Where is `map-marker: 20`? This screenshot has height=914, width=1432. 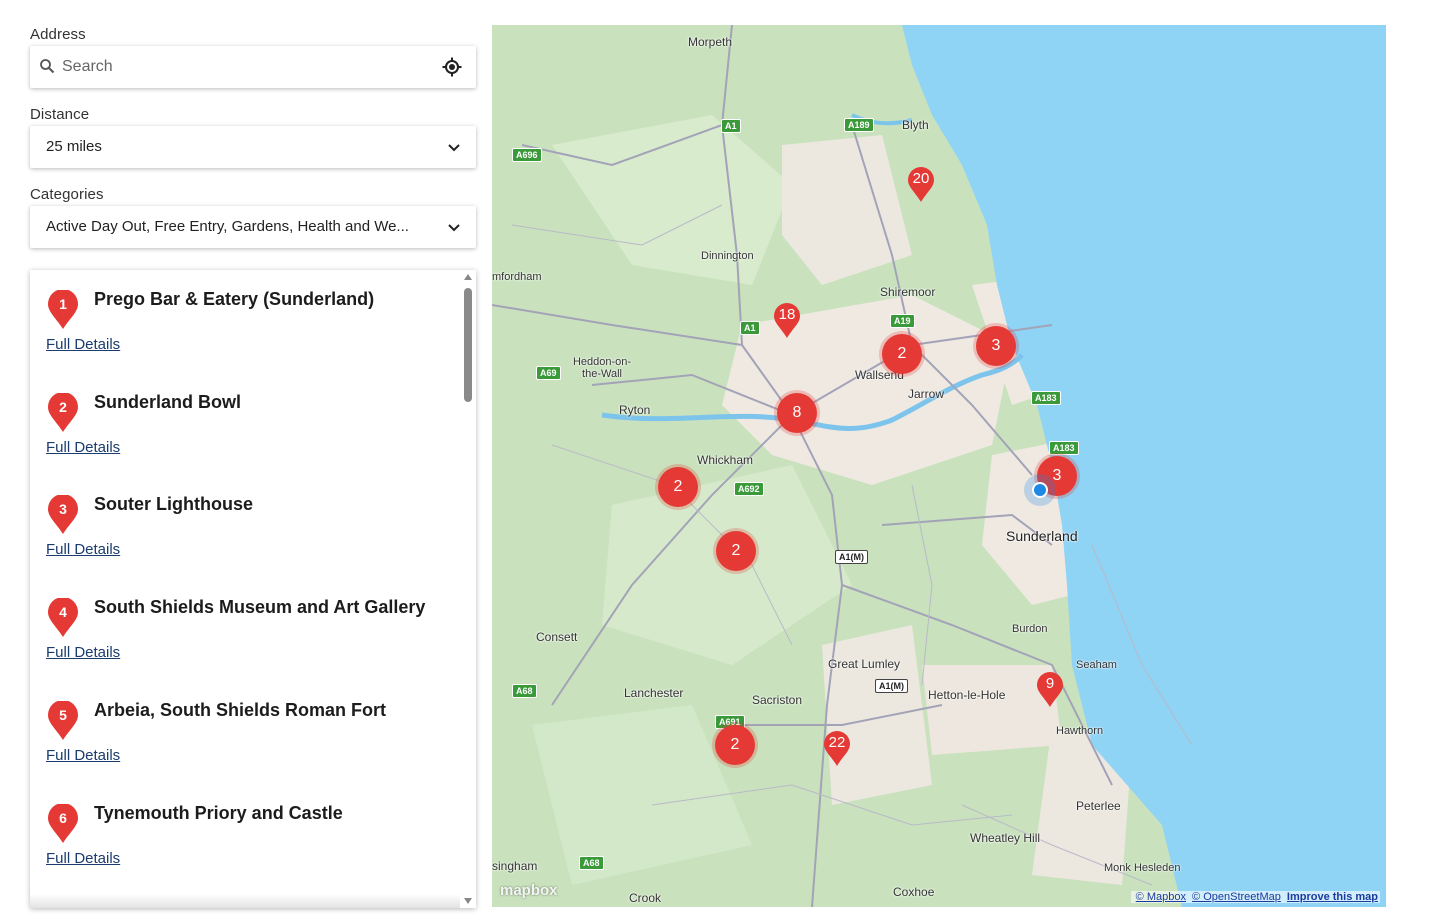
map-marker: 20 is located at coordinates (921, 185).